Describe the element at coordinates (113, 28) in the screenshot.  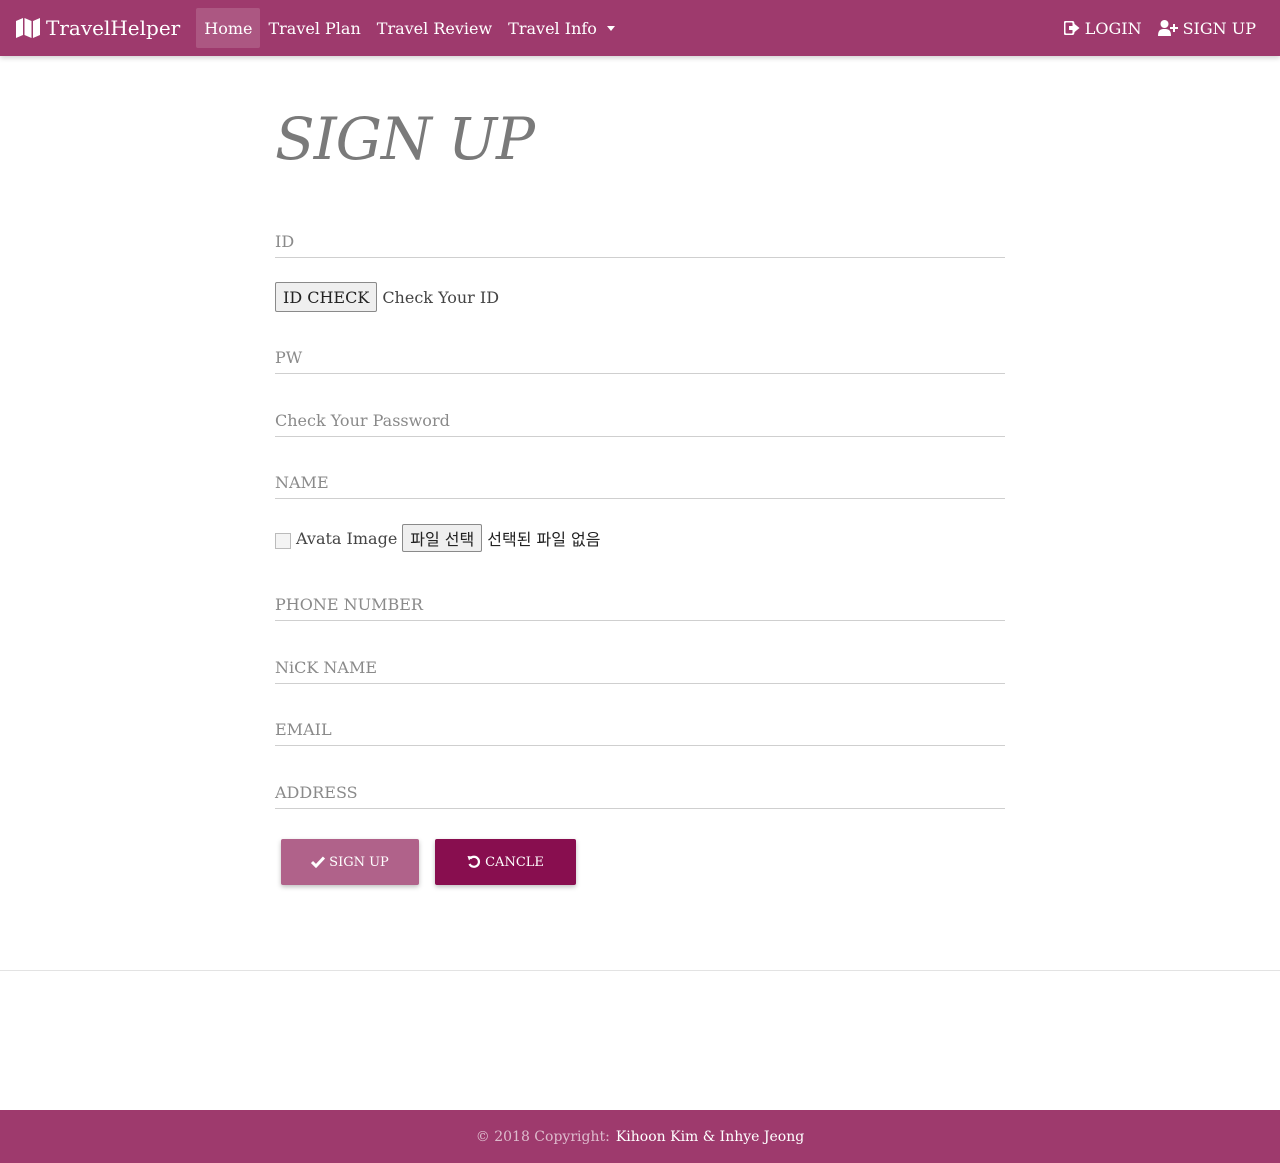
I see `brand-label: TravelHelper` at that location.